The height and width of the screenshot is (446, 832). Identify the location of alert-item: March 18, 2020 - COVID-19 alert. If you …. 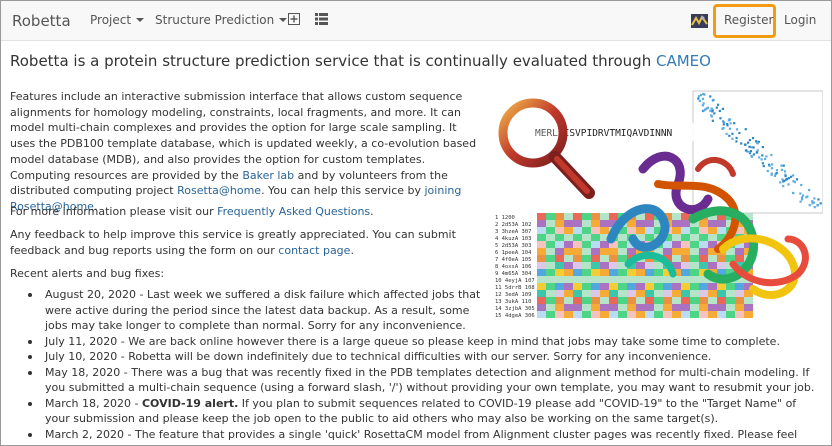
(424, 411).